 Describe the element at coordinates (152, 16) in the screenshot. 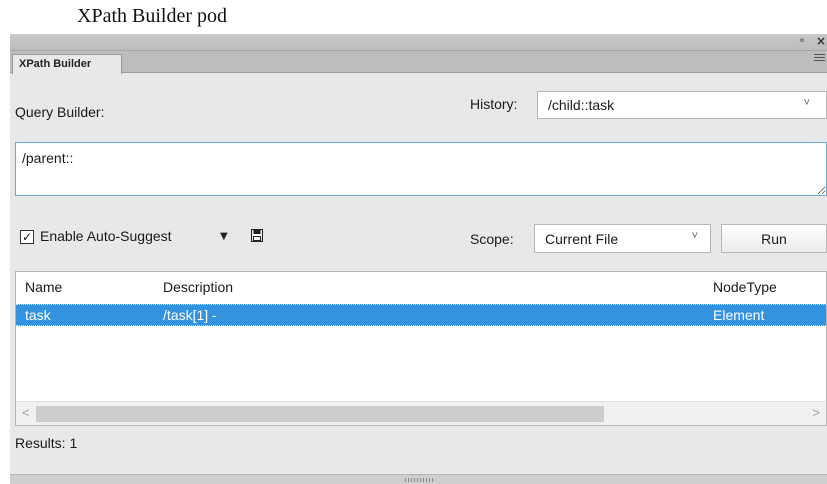

I see `page-caption: XPath Builder pod` at that location.